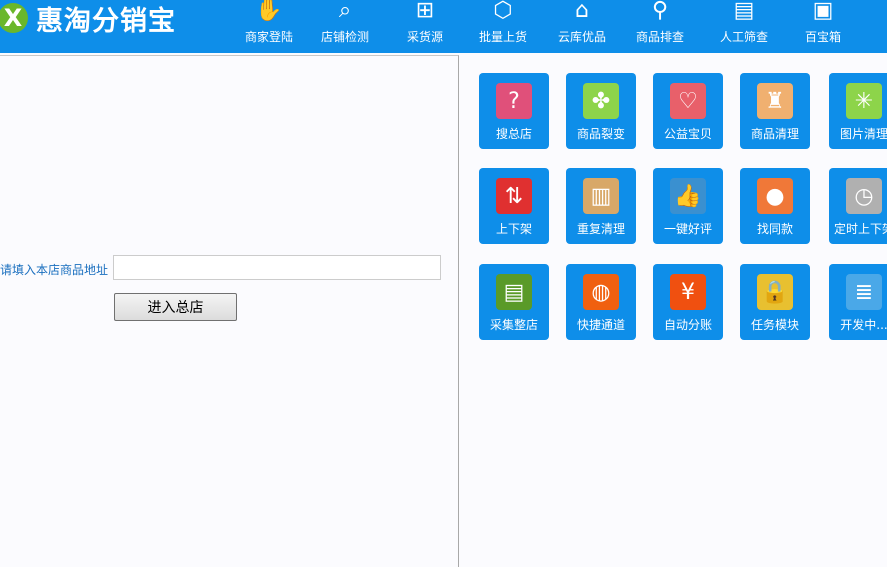 The height and width of the screenshot is (567, 887). What do you see at coordinates (863, 134) in the screenshot?
I see `tile-label: 图片清理` at bounding box center [863, 134].